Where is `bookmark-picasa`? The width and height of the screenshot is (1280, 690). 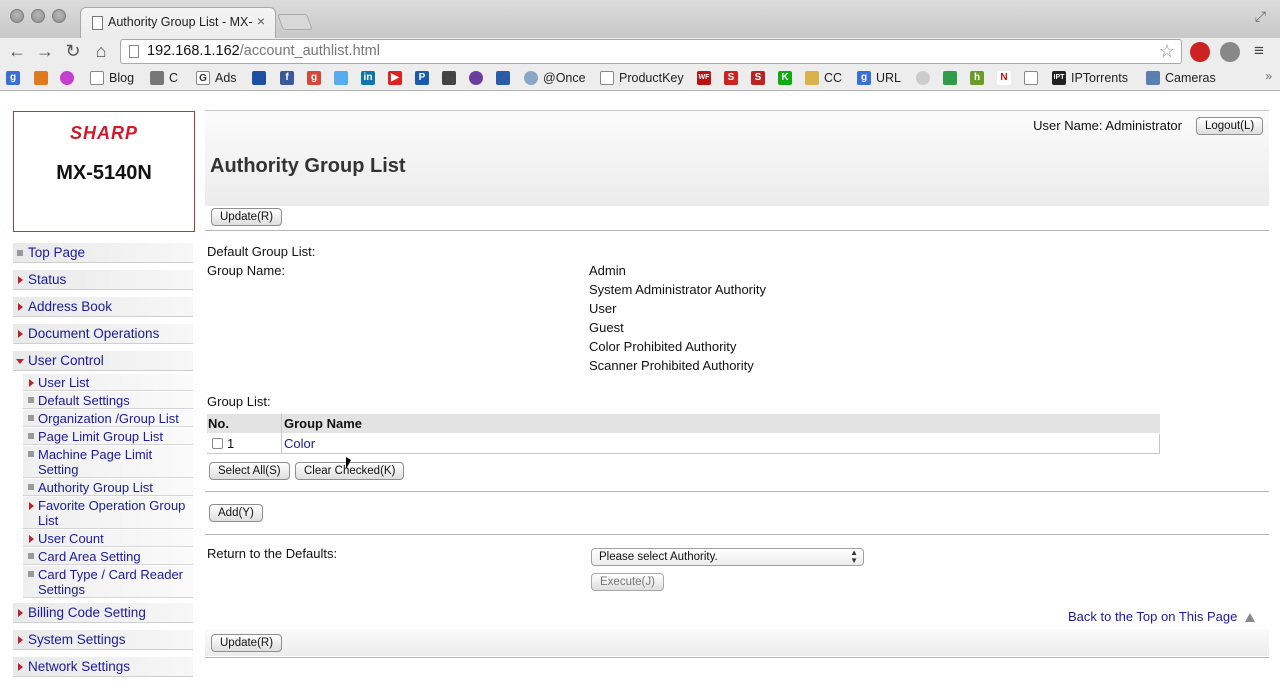
bookmark-picasa is located at coordinates (69, 78).